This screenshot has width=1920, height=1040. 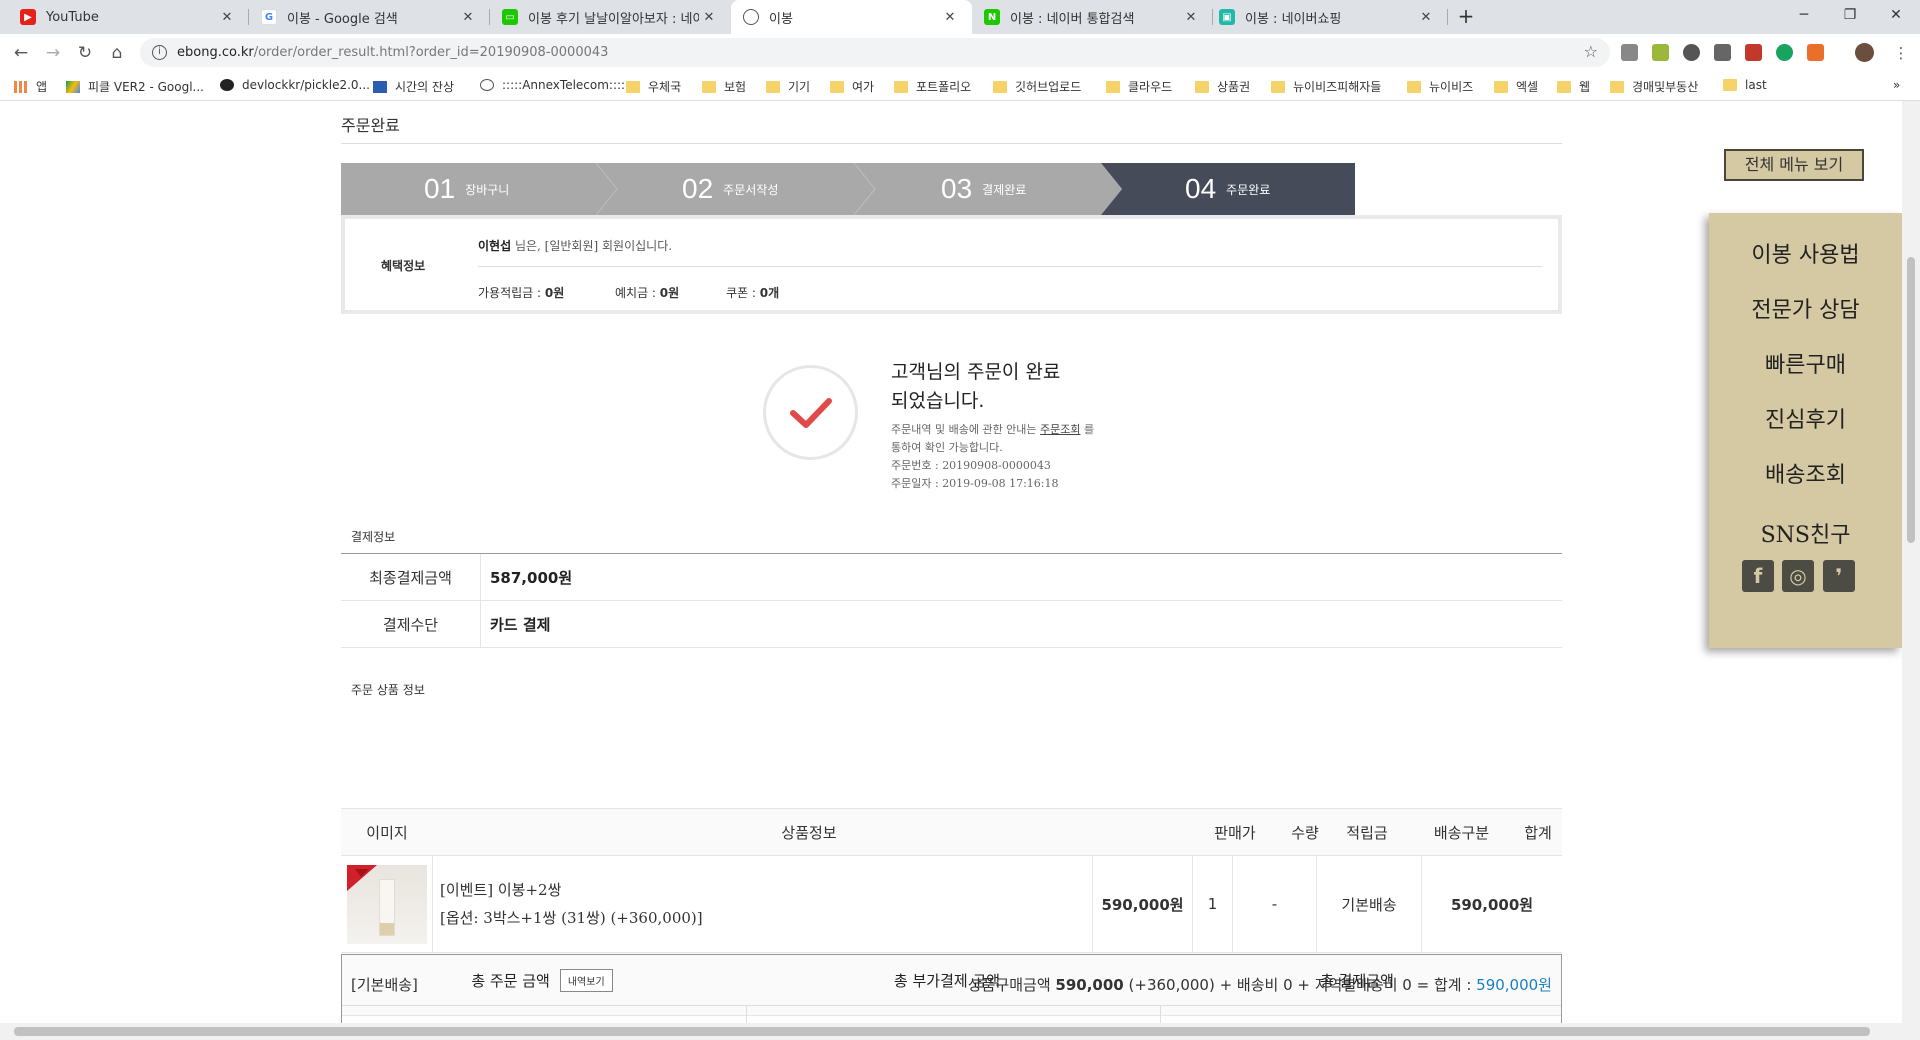 I want to click on tab-naver-shopping: ▣ 이봉 : 네이버쇼핑 ✕, so click(x=1327, y=17).